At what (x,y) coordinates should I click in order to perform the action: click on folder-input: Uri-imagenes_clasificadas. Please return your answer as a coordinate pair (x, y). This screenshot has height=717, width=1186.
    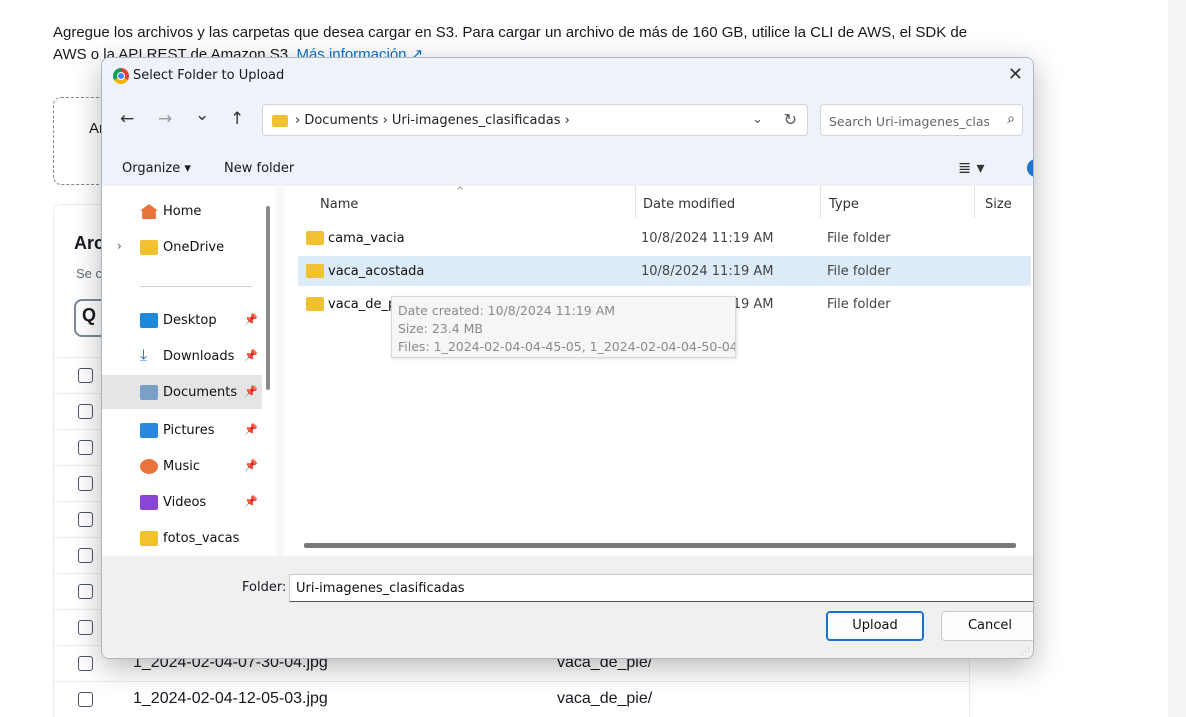
    Looking at the image, I should click on (661, 588).